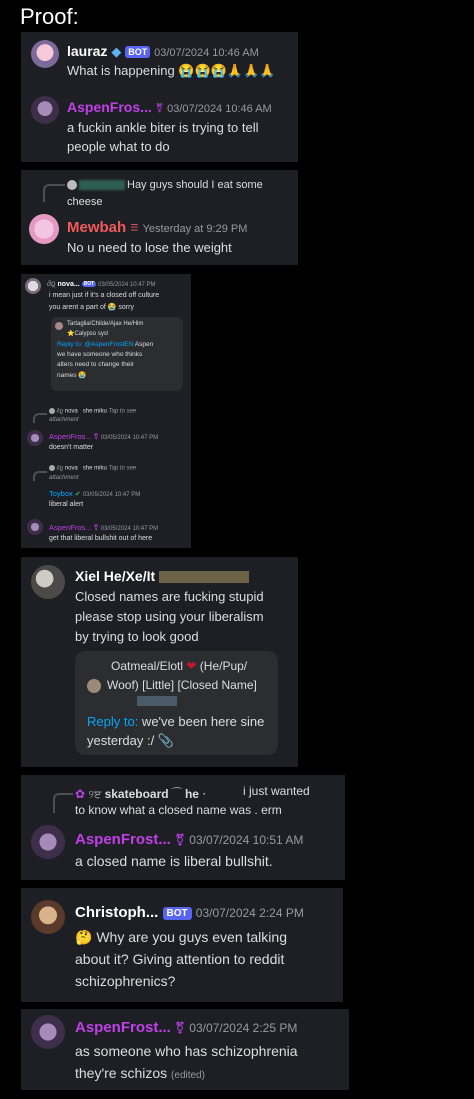 The width and height of the screenshot is (474, 1099). Describe the element at coordinates (246, 840) in the screenshot. I see `timestamp: 03/07/2024 10:51 AM` at that location.